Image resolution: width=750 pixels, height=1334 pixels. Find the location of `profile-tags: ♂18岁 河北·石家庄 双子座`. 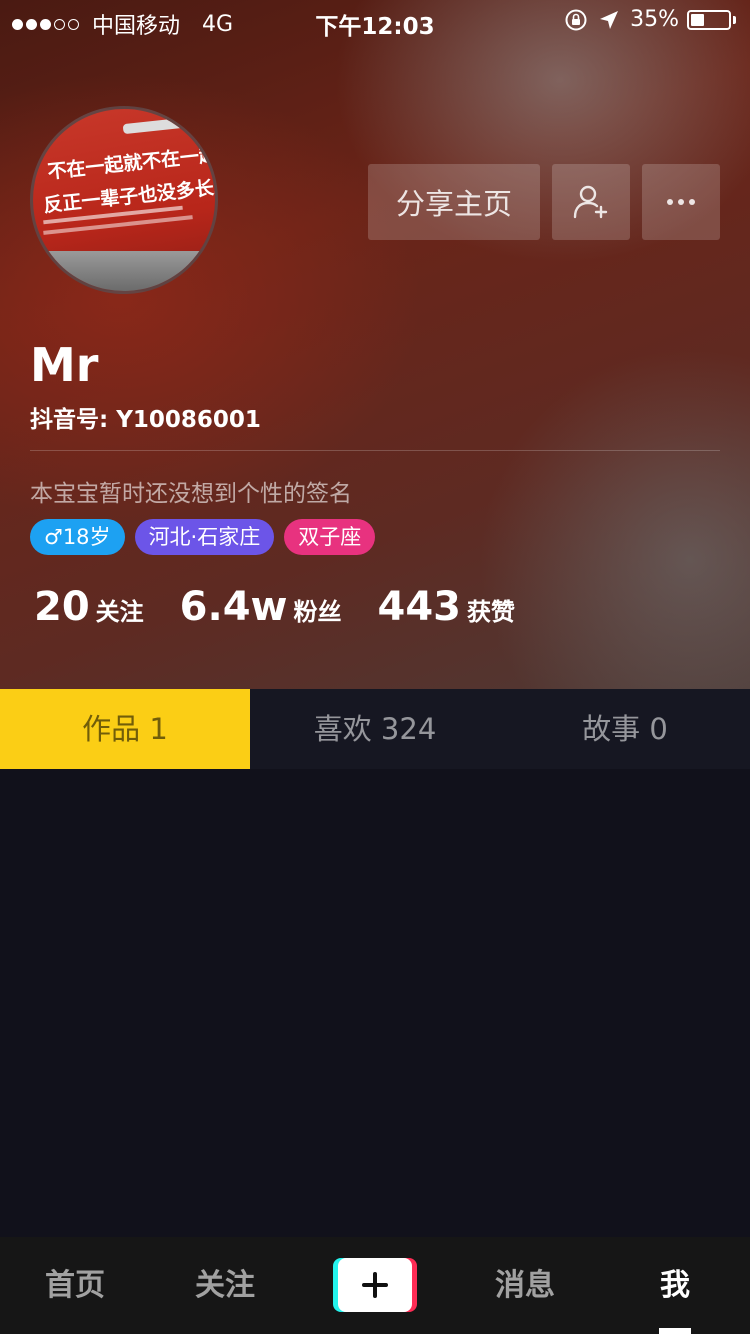

profile-tags: ♂18岁 河北·石家庄 双子座 is located at coordinates (207, 537).